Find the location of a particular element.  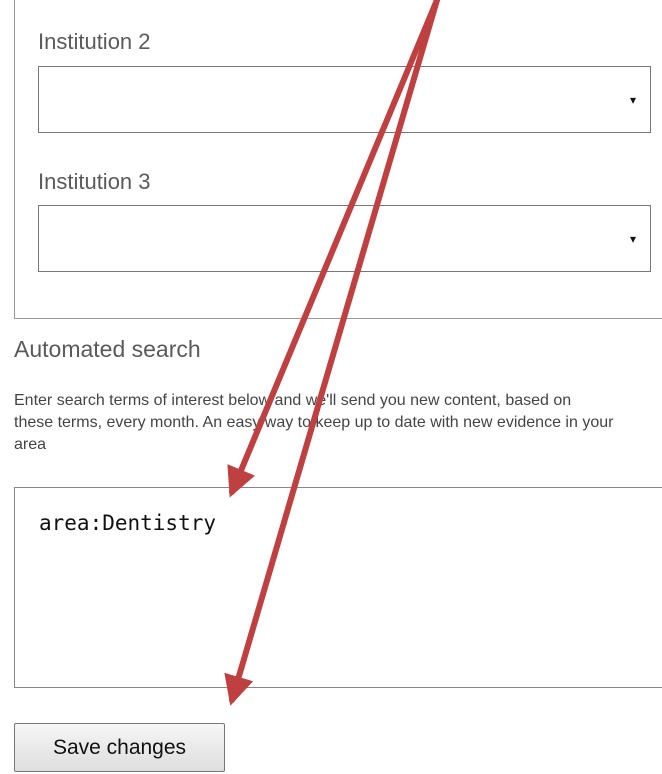

institution-2-label: Institution 2 is located at coordinates (94, 41).